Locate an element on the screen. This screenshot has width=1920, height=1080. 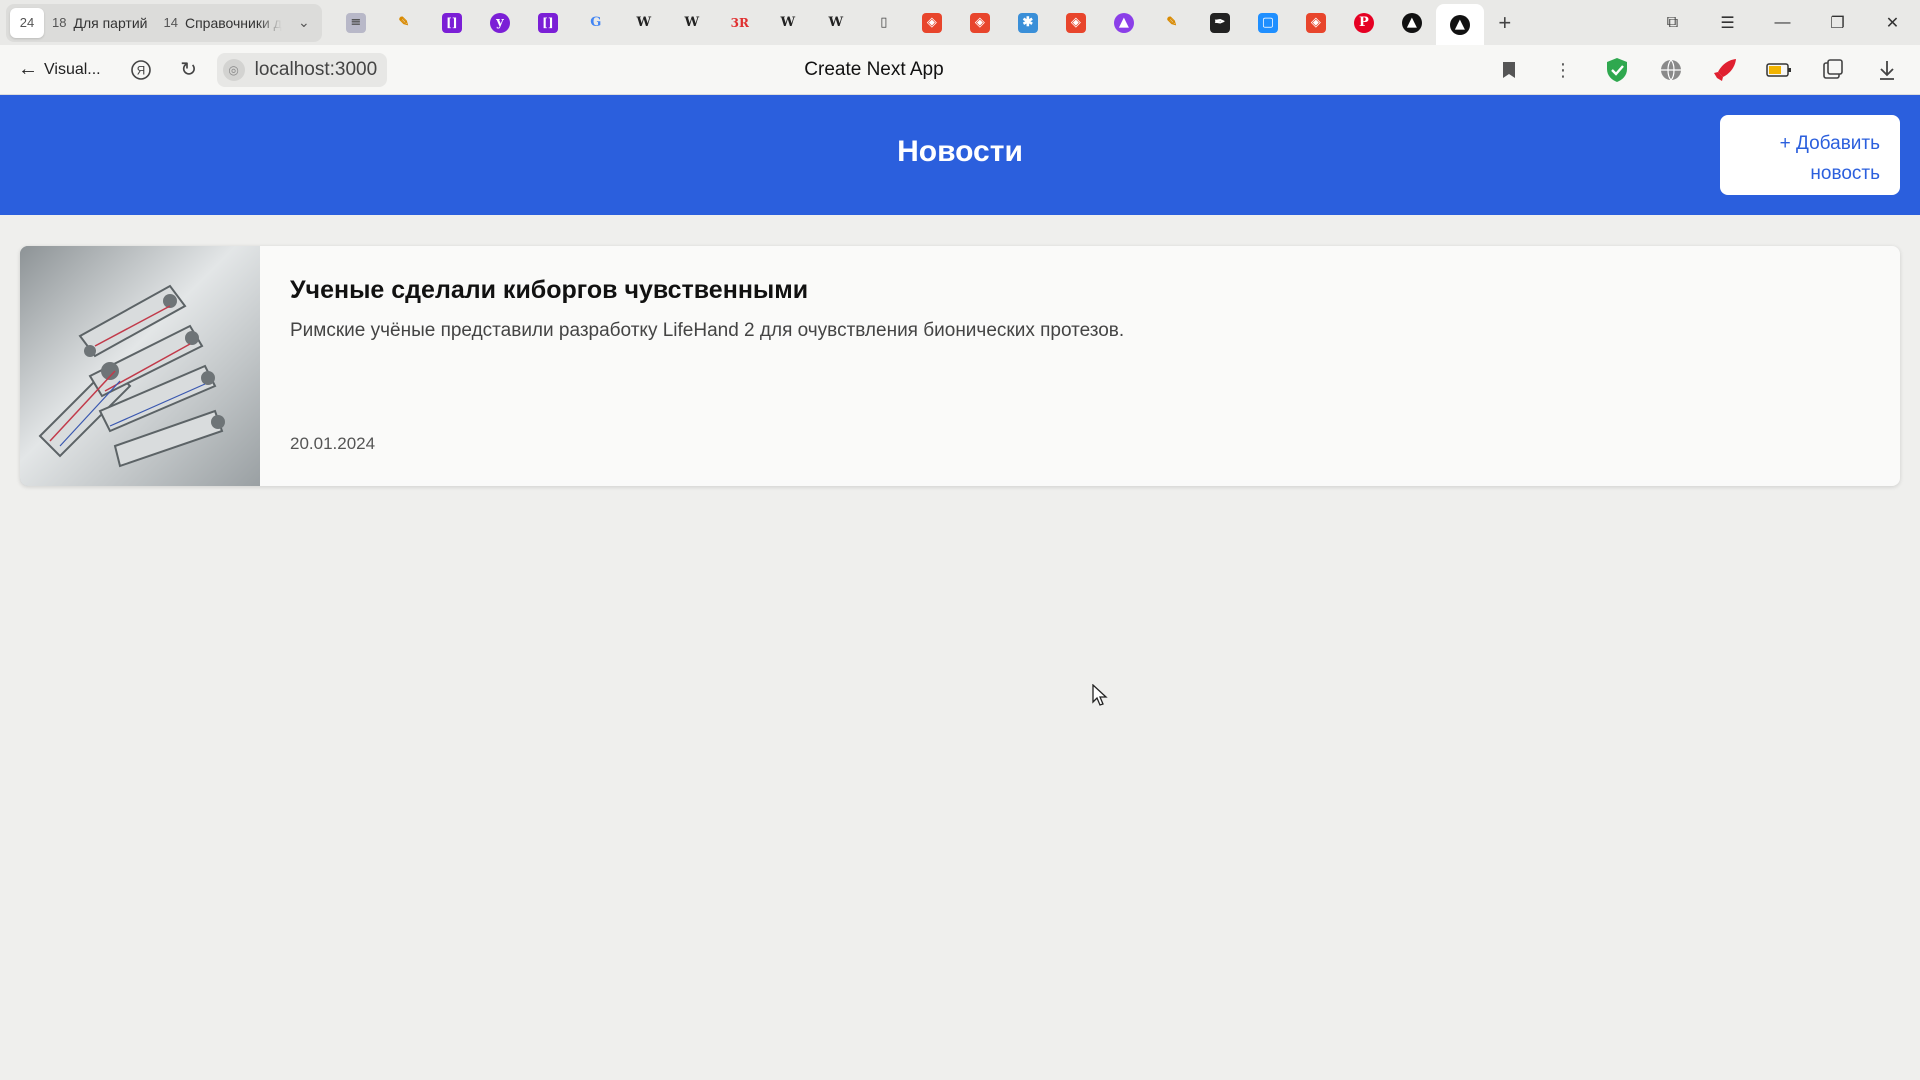
pinterest-icon: P is located at coordinates (1363, 22).